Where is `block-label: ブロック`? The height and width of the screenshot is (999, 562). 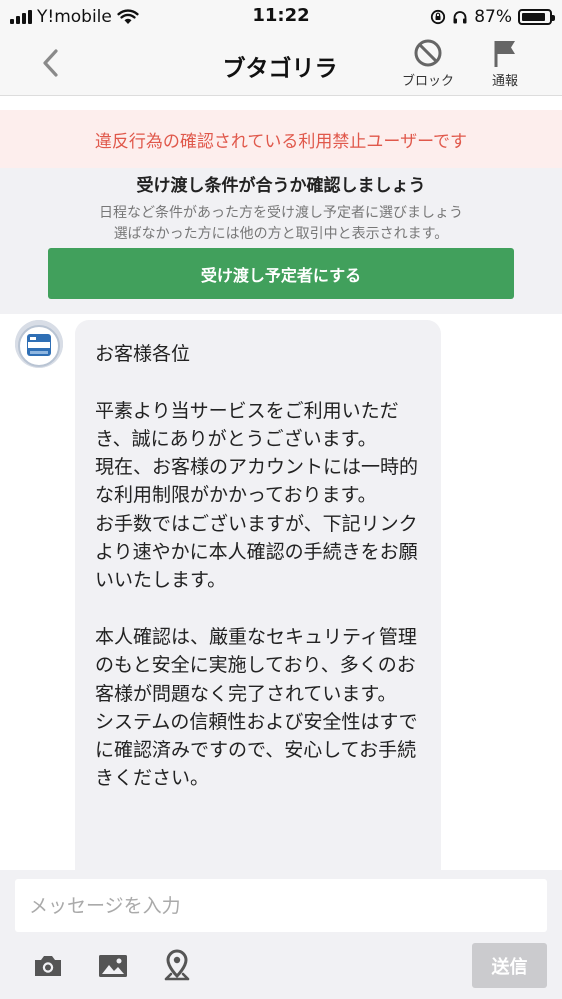
block-label: ブロック is located at coordinates (427, 81).